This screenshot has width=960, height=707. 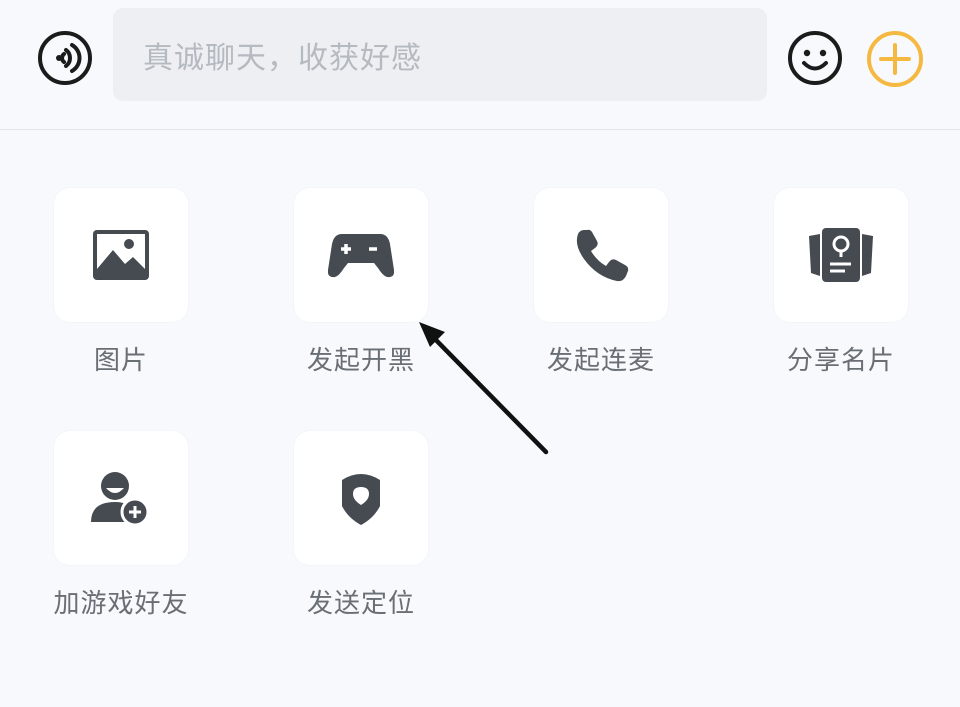 What do you see at coordinates (840, 361) in the screenshot?
I see `share-card-label: 分享名片` at bounding box center [840, 361].